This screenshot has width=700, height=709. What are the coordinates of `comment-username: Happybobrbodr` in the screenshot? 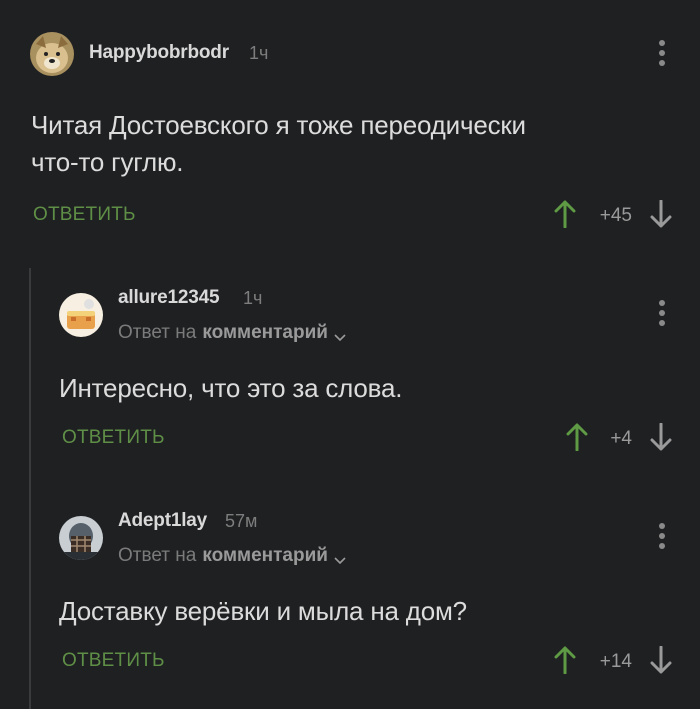 It's located at (159, 53).